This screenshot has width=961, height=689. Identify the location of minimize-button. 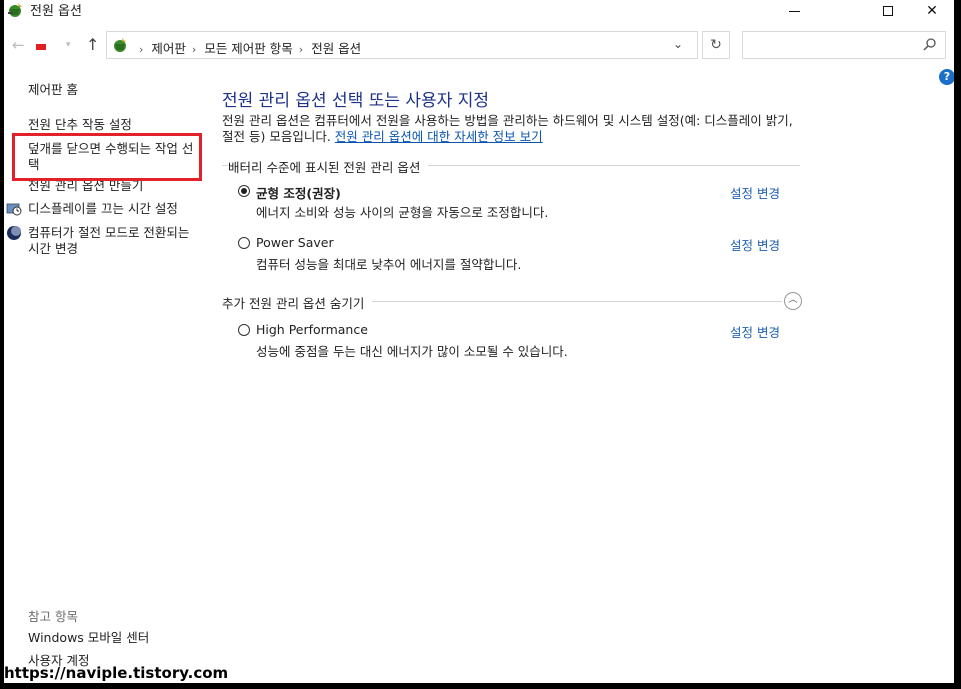
(794, 11).